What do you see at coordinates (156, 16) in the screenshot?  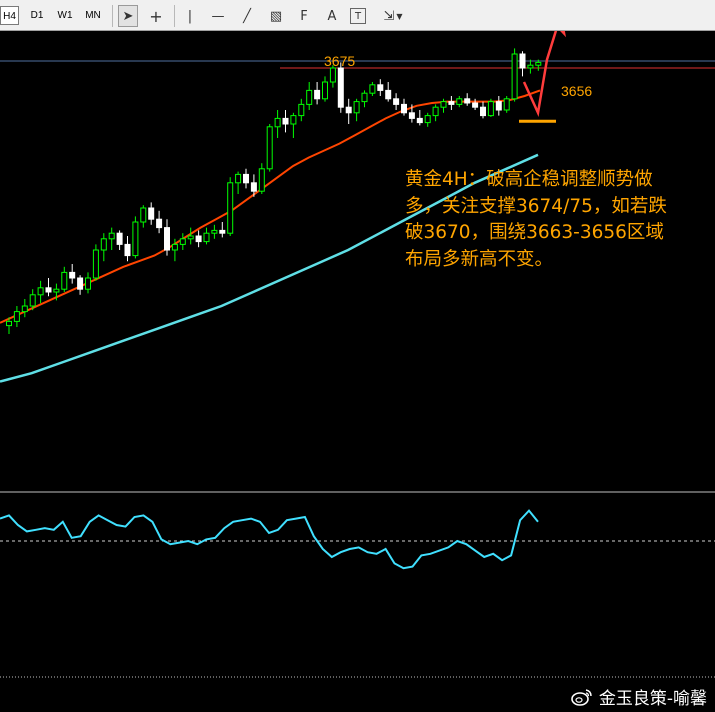 I see `crosshair-icon: +` at bounding box center [156, 16].